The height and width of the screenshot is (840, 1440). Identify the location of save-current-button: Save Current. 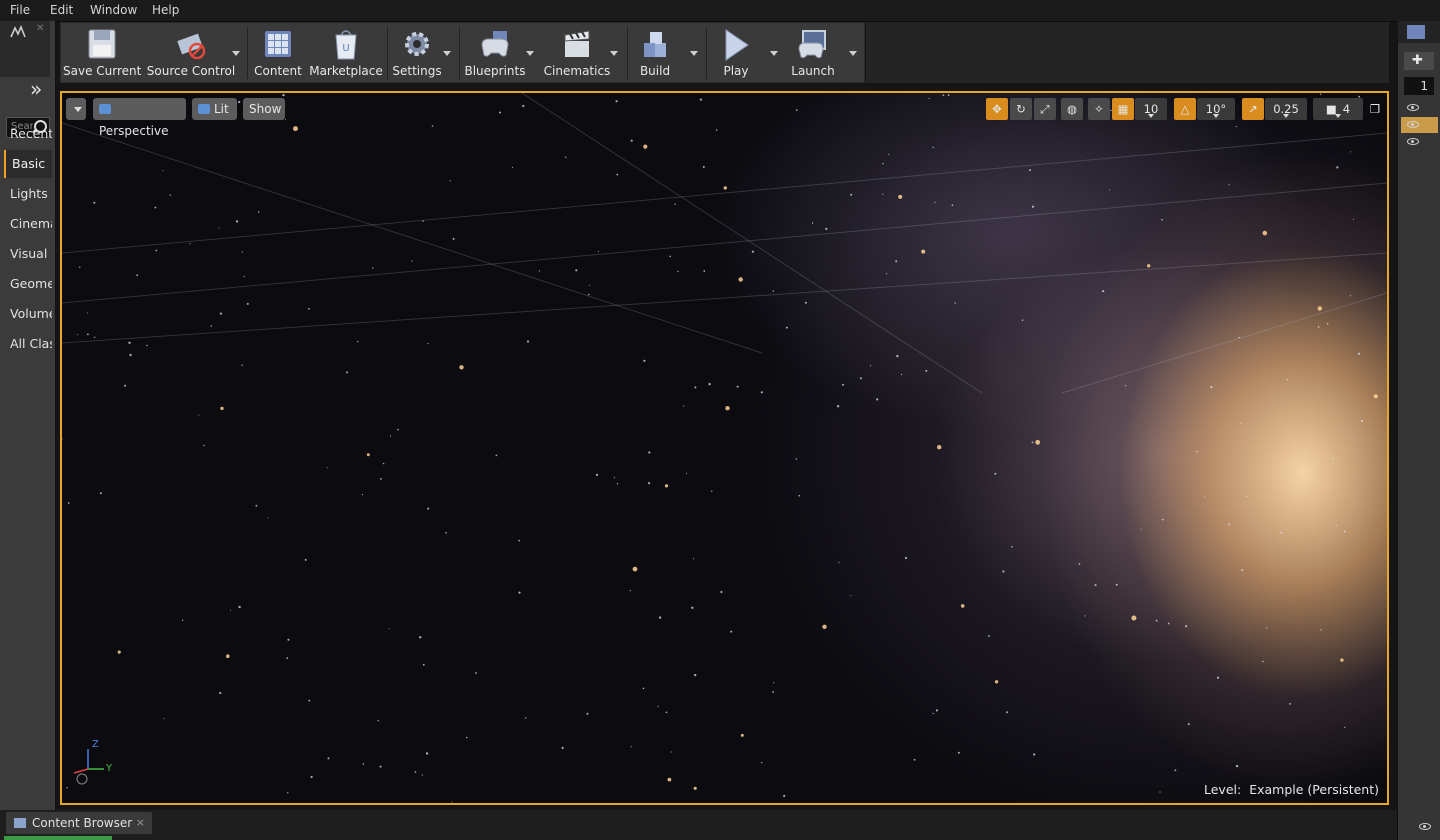
(102, 52).